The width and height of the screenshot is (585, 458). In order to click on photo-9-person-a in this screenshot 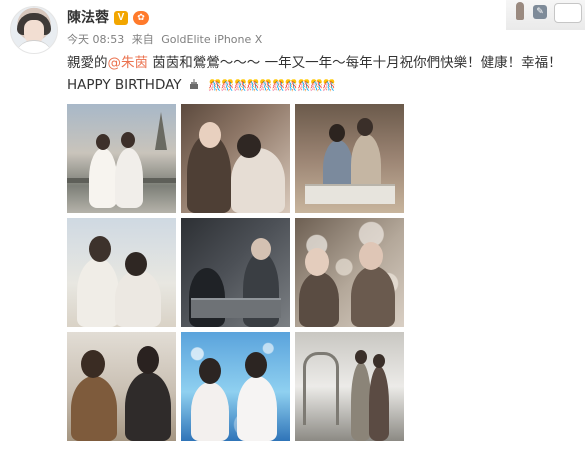, I will do `click(361, 401)`.